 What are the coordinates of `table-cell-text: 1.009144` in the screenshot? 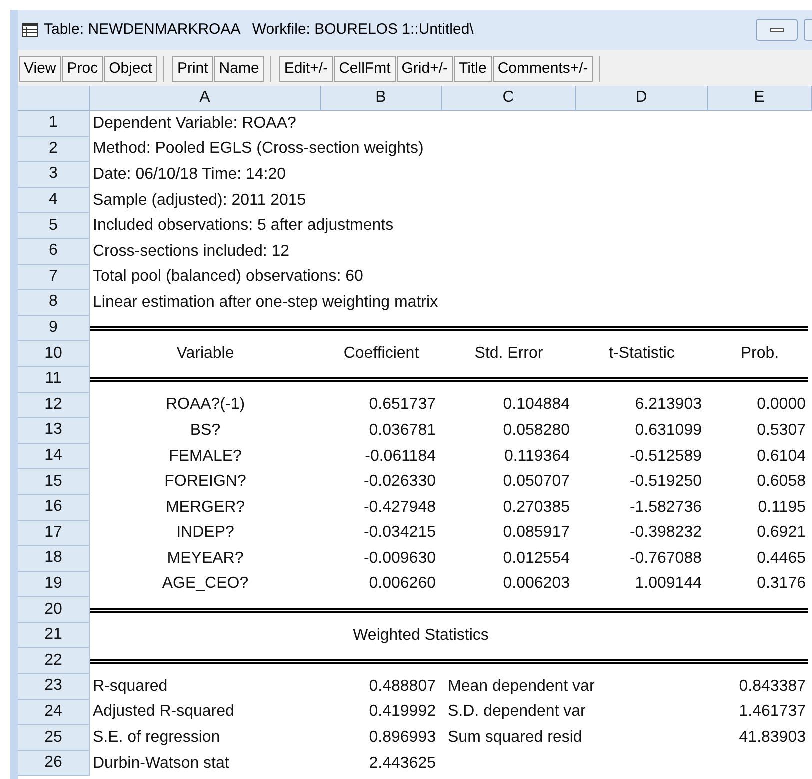 It's located at (668, 584).